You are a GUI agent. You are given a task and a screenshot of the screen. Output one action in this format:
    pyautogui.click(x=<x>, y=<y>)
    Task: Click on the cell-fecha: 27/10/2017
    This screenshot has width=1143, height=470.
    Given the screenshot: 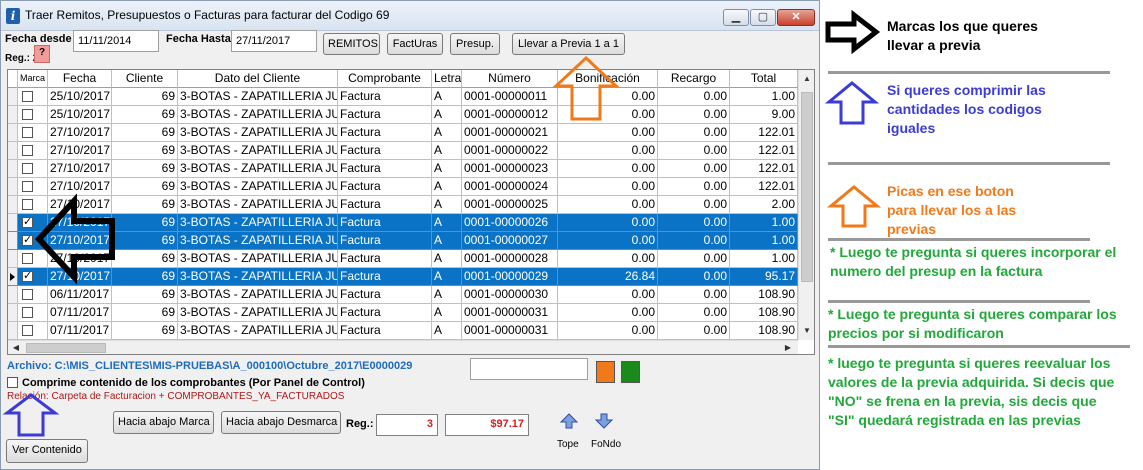 What is the action you would take?
    pyautogui.click(x=80, y=169)
    